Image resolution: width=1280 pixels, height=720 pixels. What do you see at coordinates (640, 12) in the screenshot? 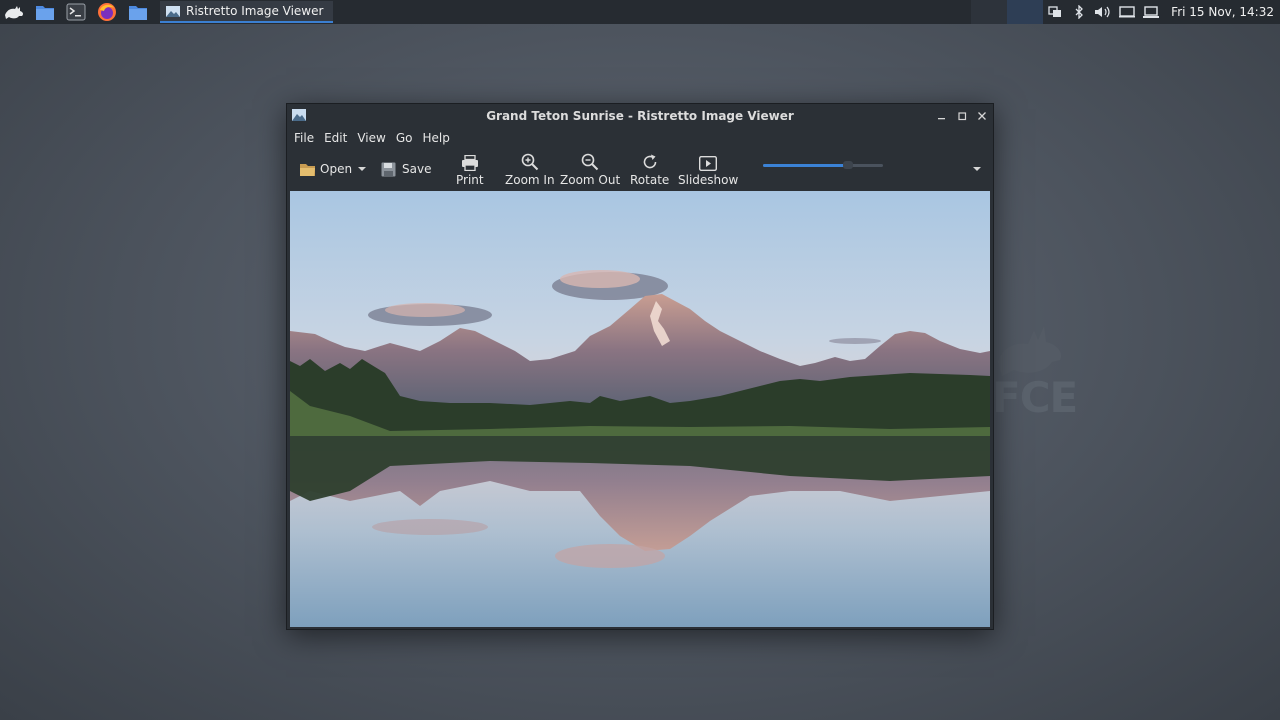
I see `top-panel: Ristretto Image Viewer Fri 15 Nov, 14:32` at bounding box center [640, 12].